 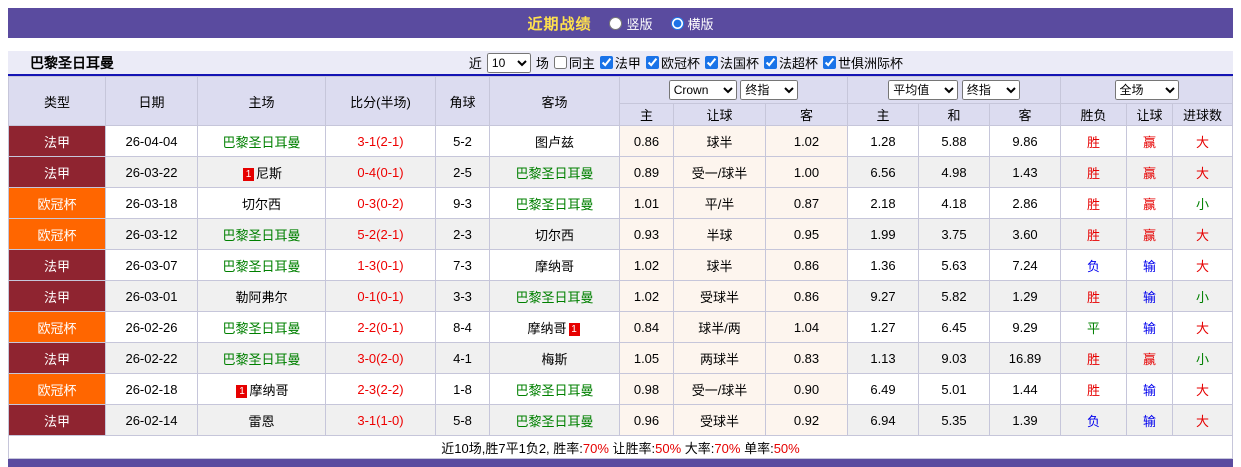 I want to click on scope-group-header: 全场, so click(x=1147, y=90).